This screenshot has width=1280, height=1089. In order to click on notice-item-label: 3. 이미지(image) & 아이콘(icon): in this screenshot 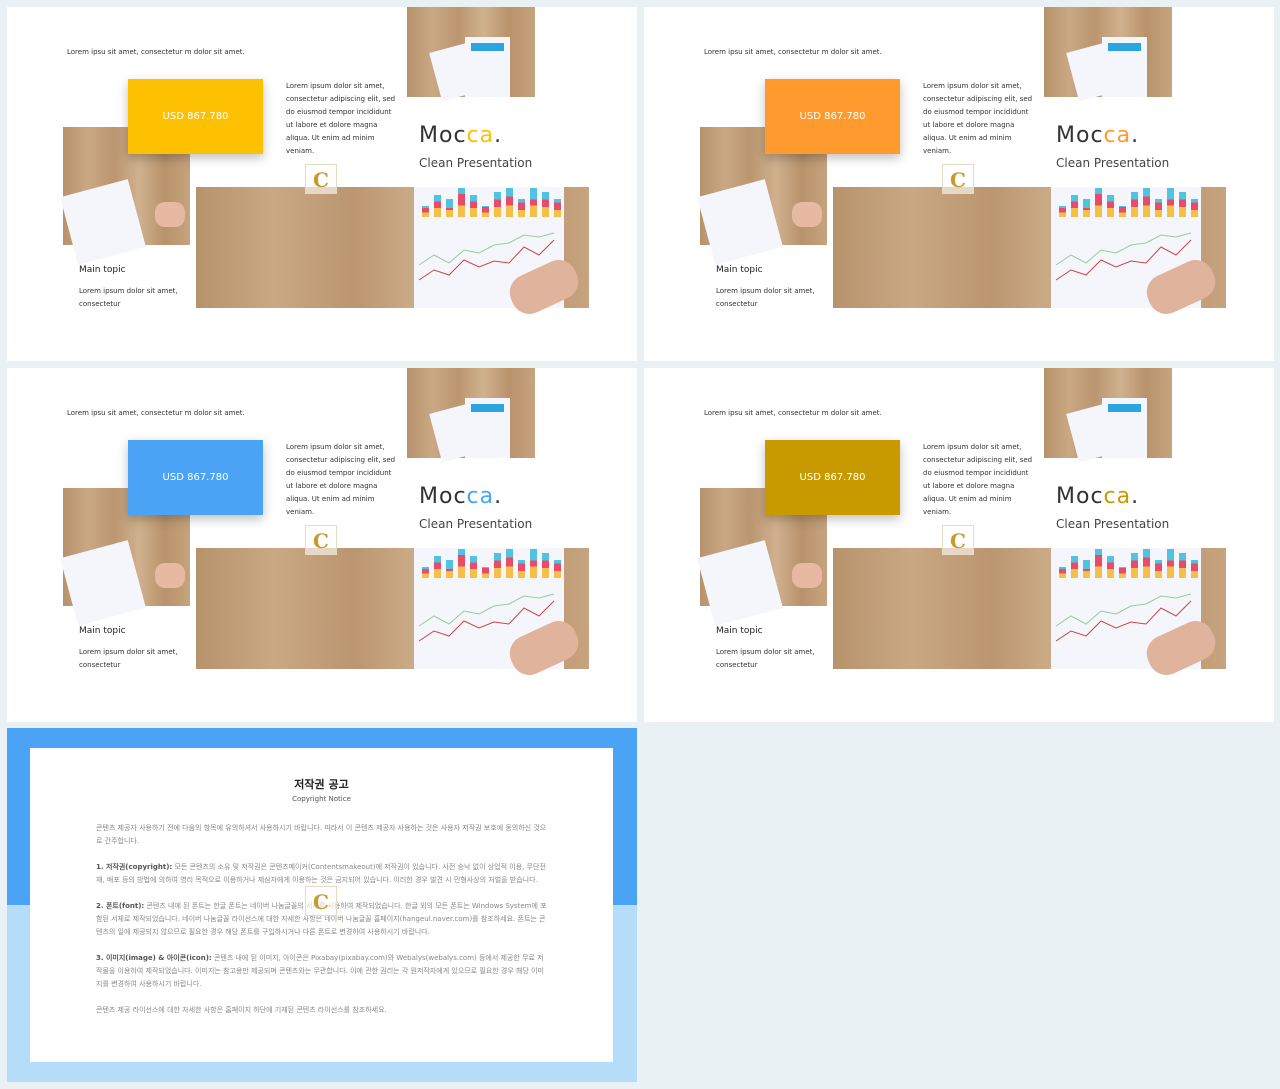, I will do `click(154, 958)`.